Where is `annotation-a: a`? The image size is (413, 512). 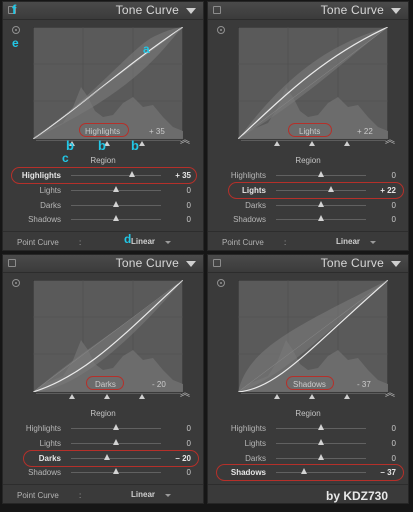 annotation-a: a is located at coordinates (146, 49).